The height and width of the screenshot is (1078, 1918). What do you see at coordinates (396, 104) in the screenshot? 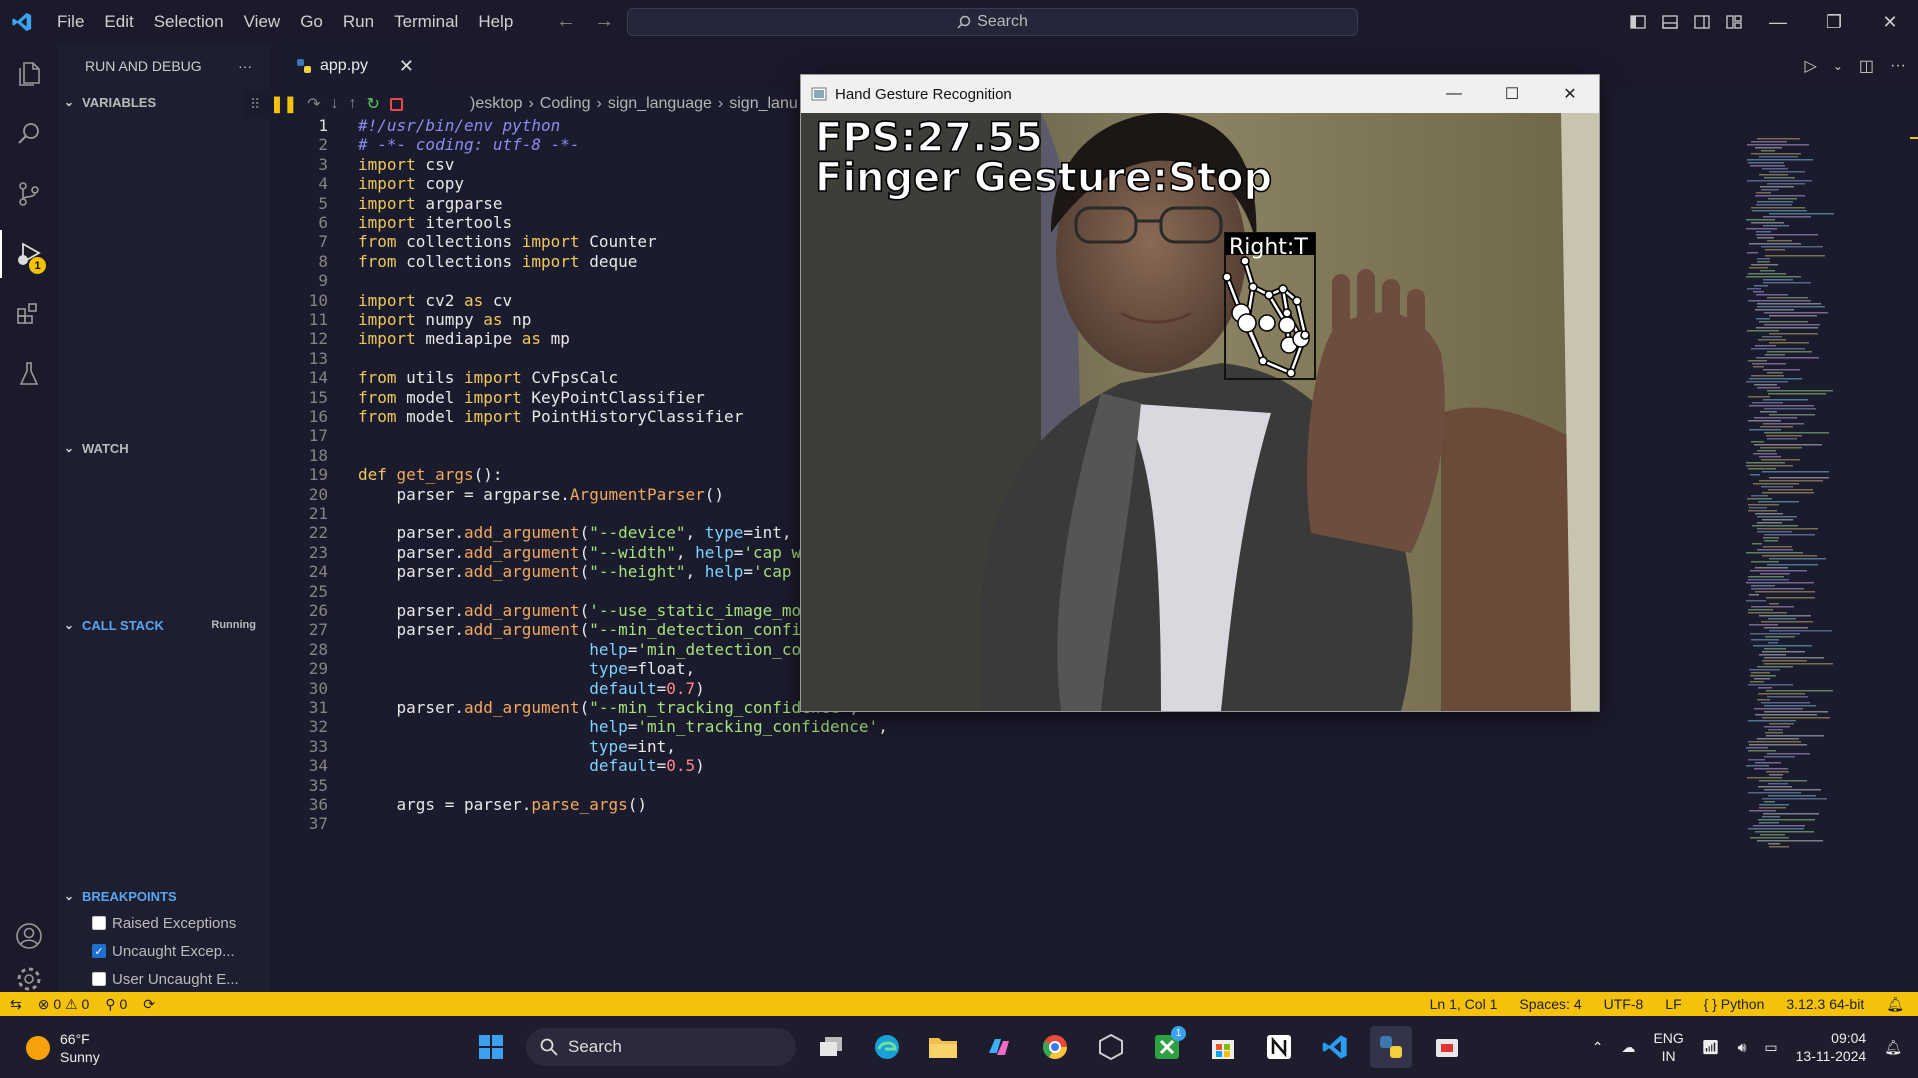
I see `stop-icon` at bounding box center [396, 104].